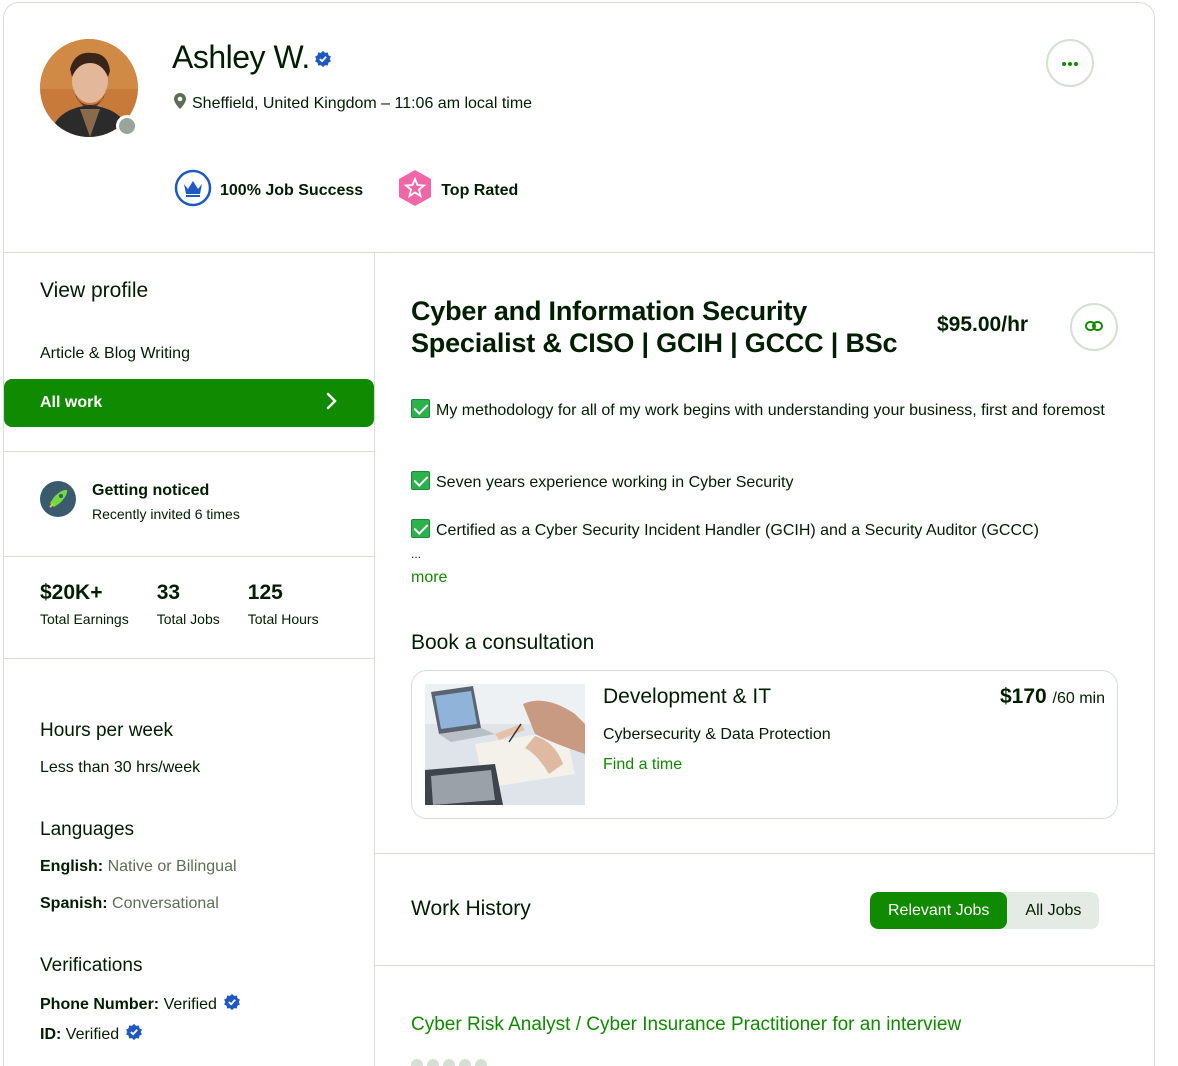 The height and width of the screenshot is (1066, 1178). Describe the element at coordinates (503, 642) in the screenshot. I see `consultation-heading: Book a consultation` at that location.